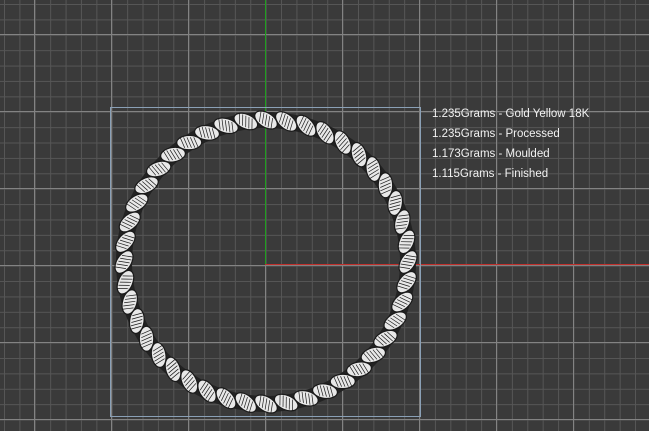  What do you see at coordinates (491, 154) in the screenshot?
I see `weight-moulded: 1.173Grams - Moulded` at bounding box center [491, 154].